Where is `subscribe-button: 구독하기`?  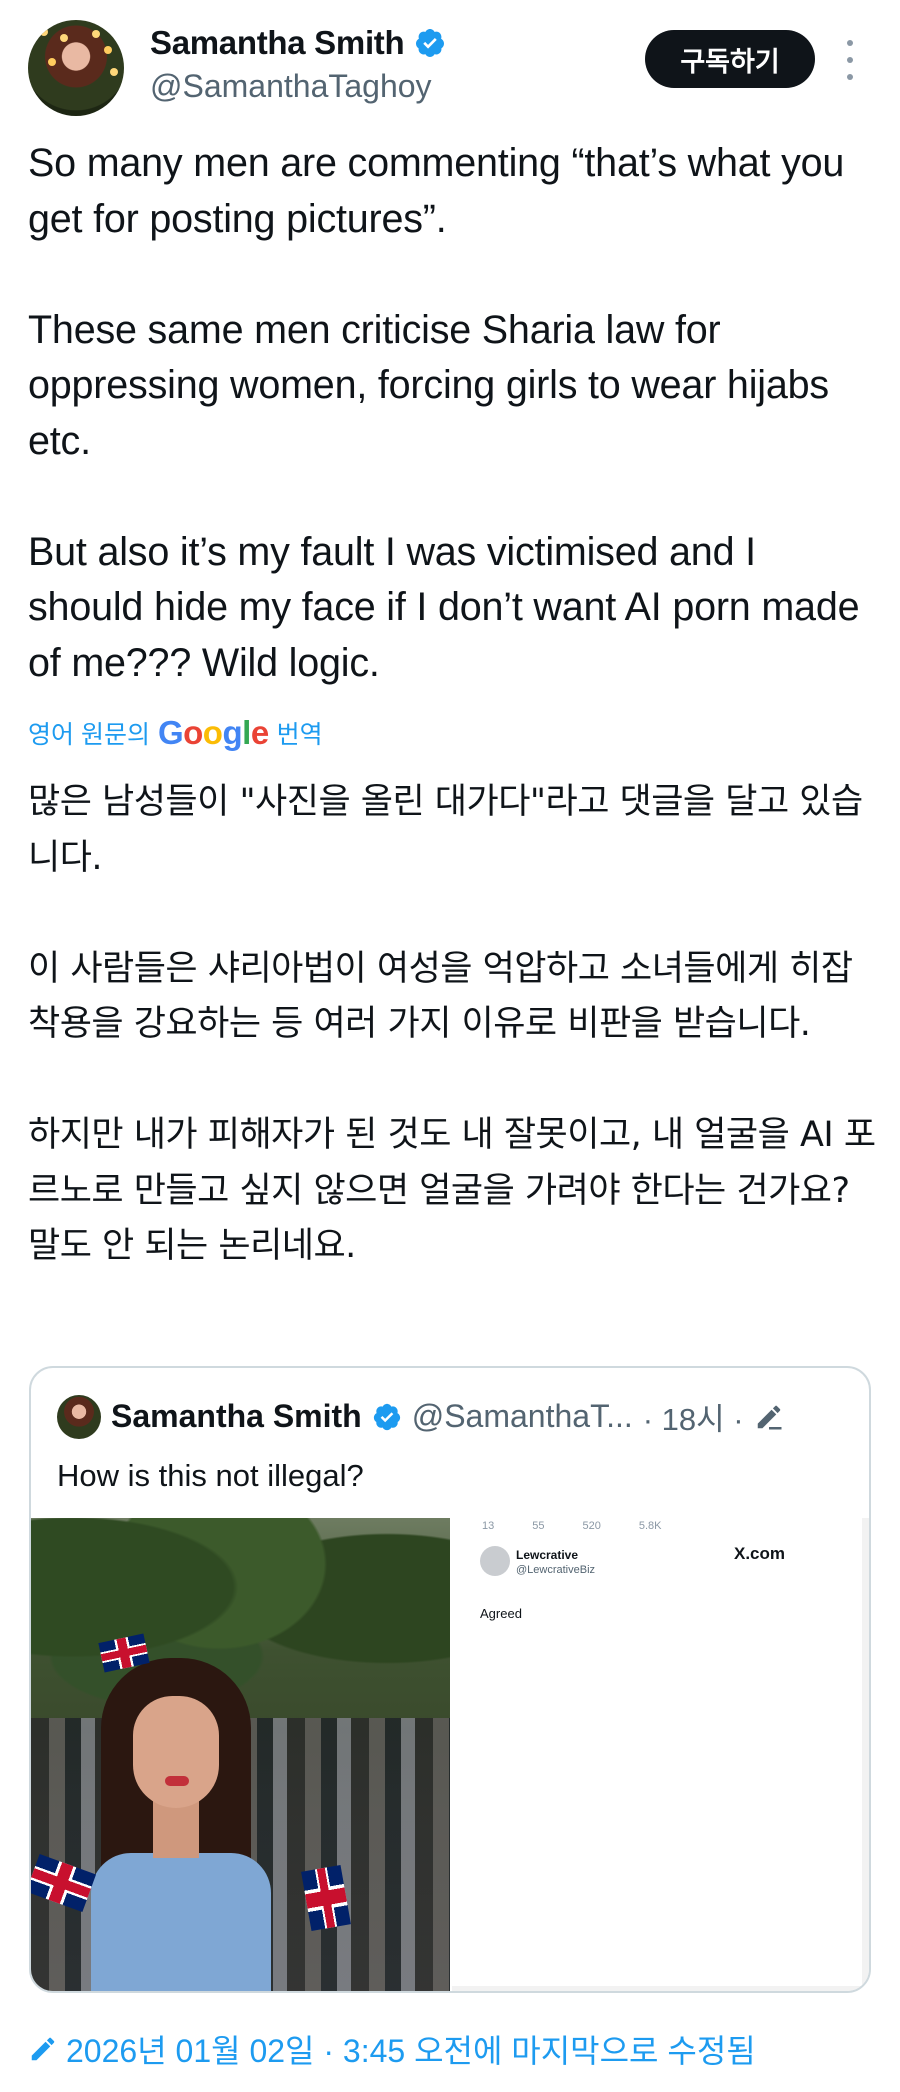 subscribe-button: 구독하기 is located at coordinates (730, 59).